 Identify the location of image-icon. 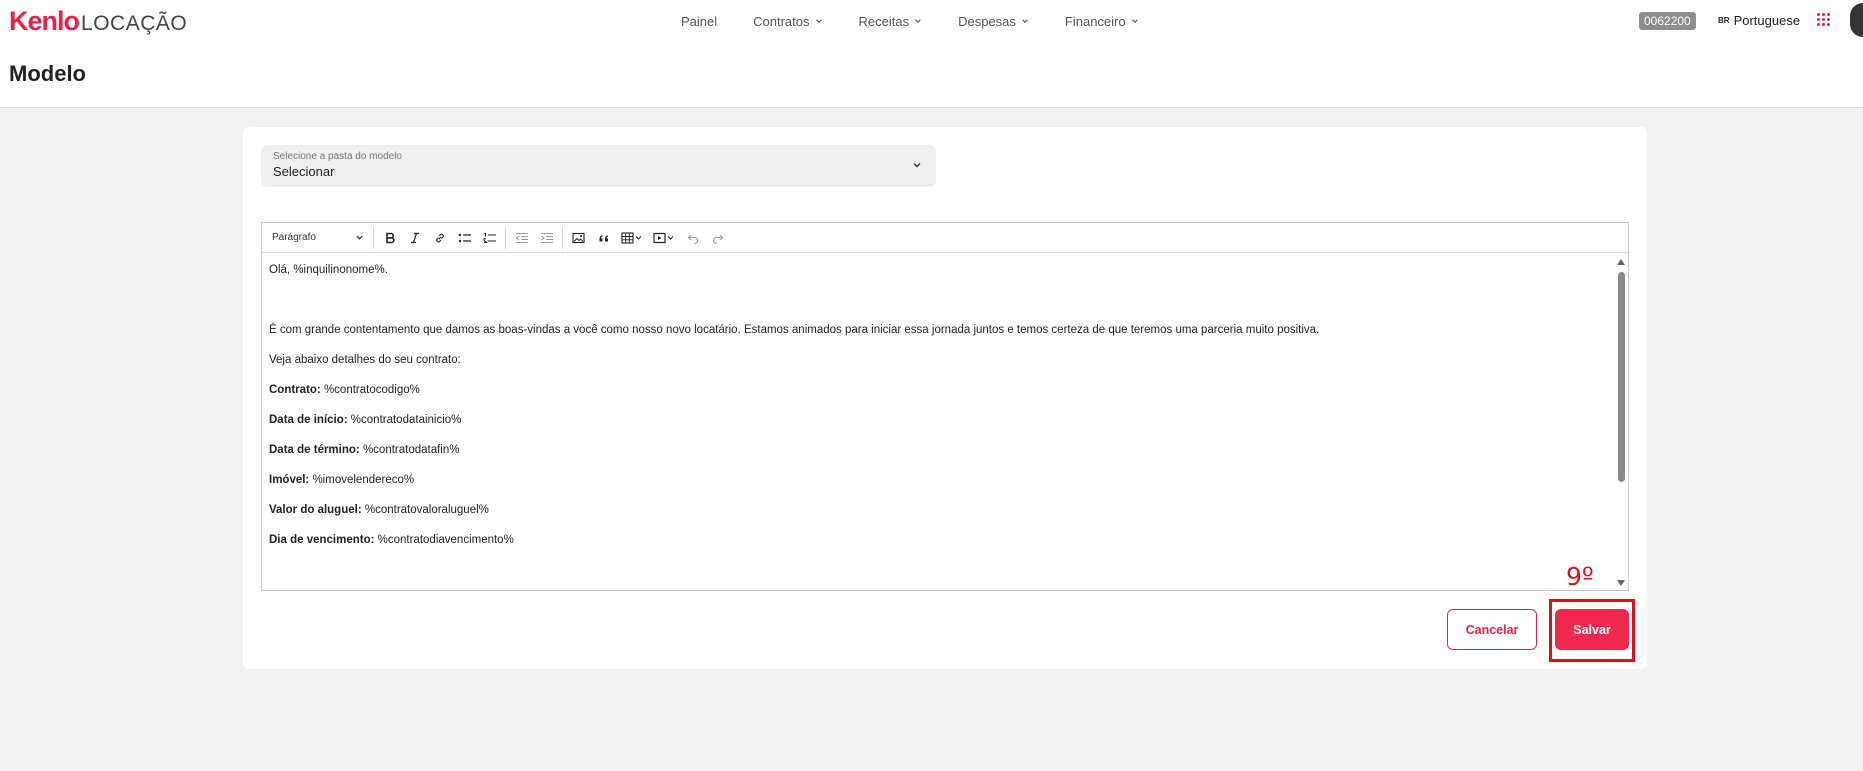
(578, 238).